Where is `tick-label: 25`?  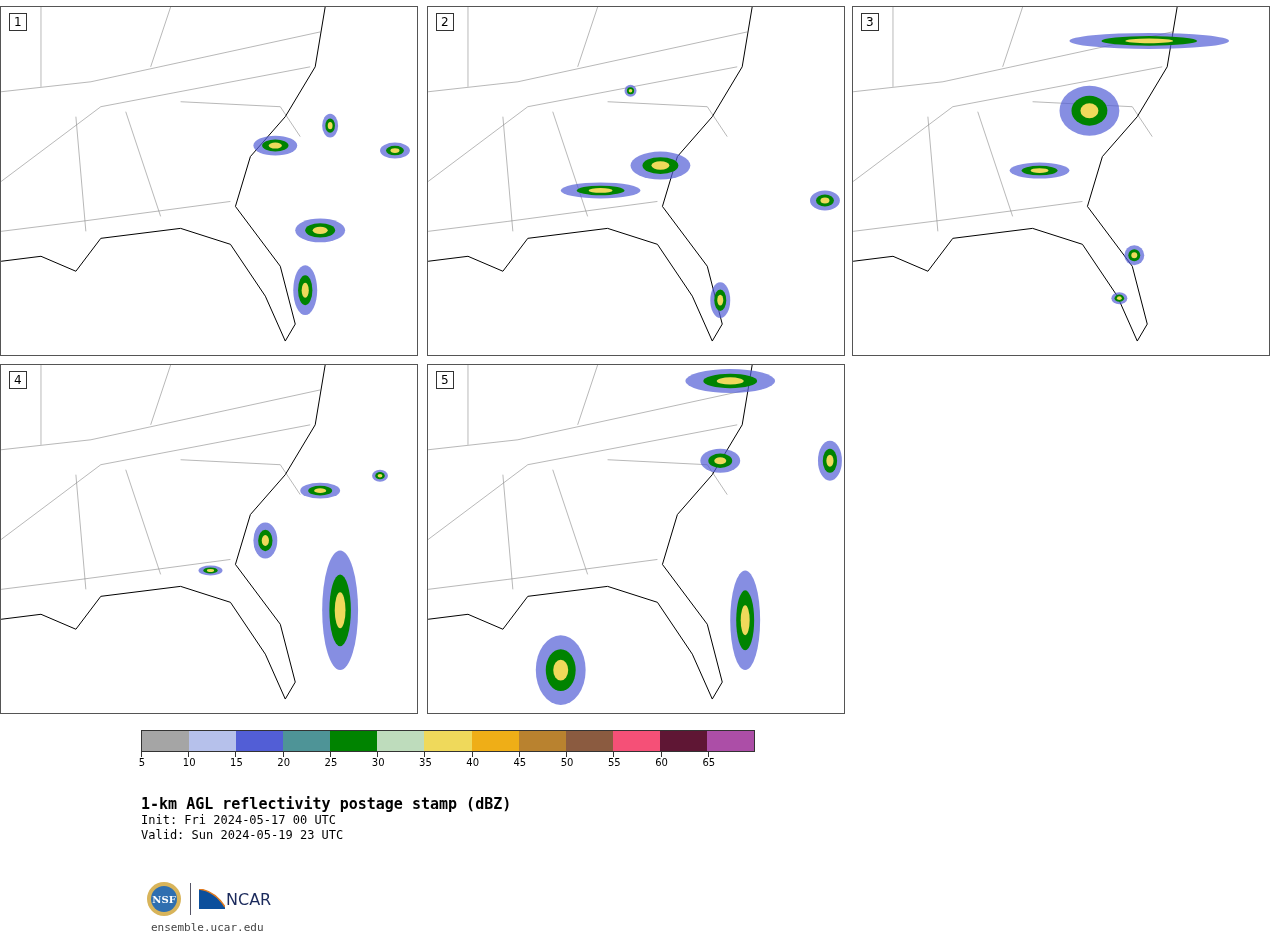 tick-label: 25 is located at coordinates (331, 762).